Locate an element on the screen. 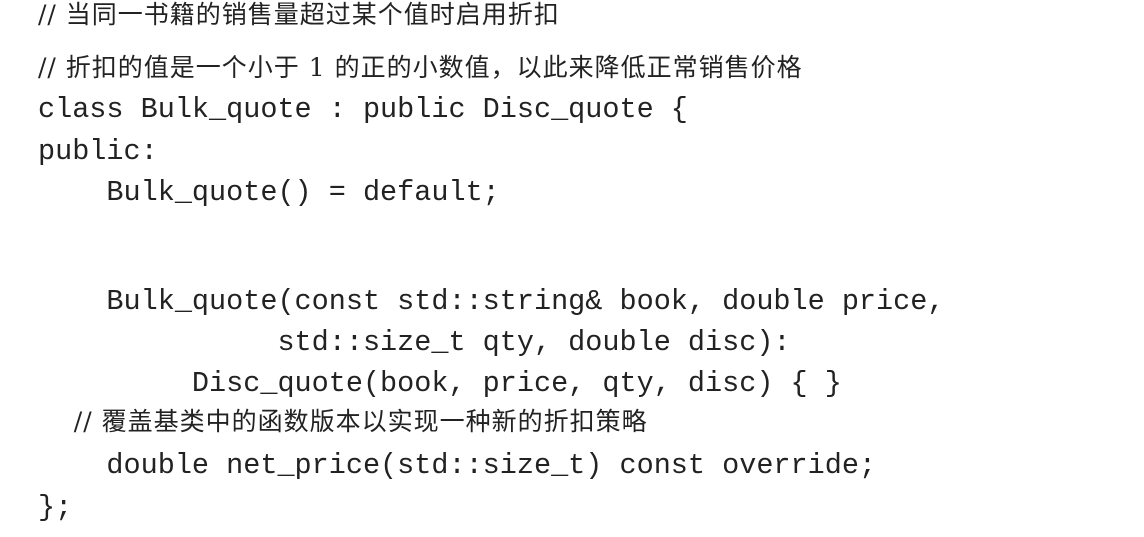 This screenshot has width=1144, height=537. code-line: Bulk_quote() = default; is located at coordinates (269, 192).